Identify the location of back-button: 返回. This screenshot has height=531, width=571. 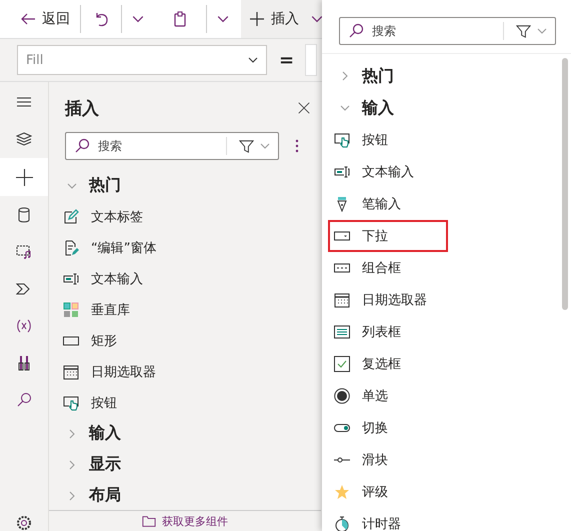
(46, 19).